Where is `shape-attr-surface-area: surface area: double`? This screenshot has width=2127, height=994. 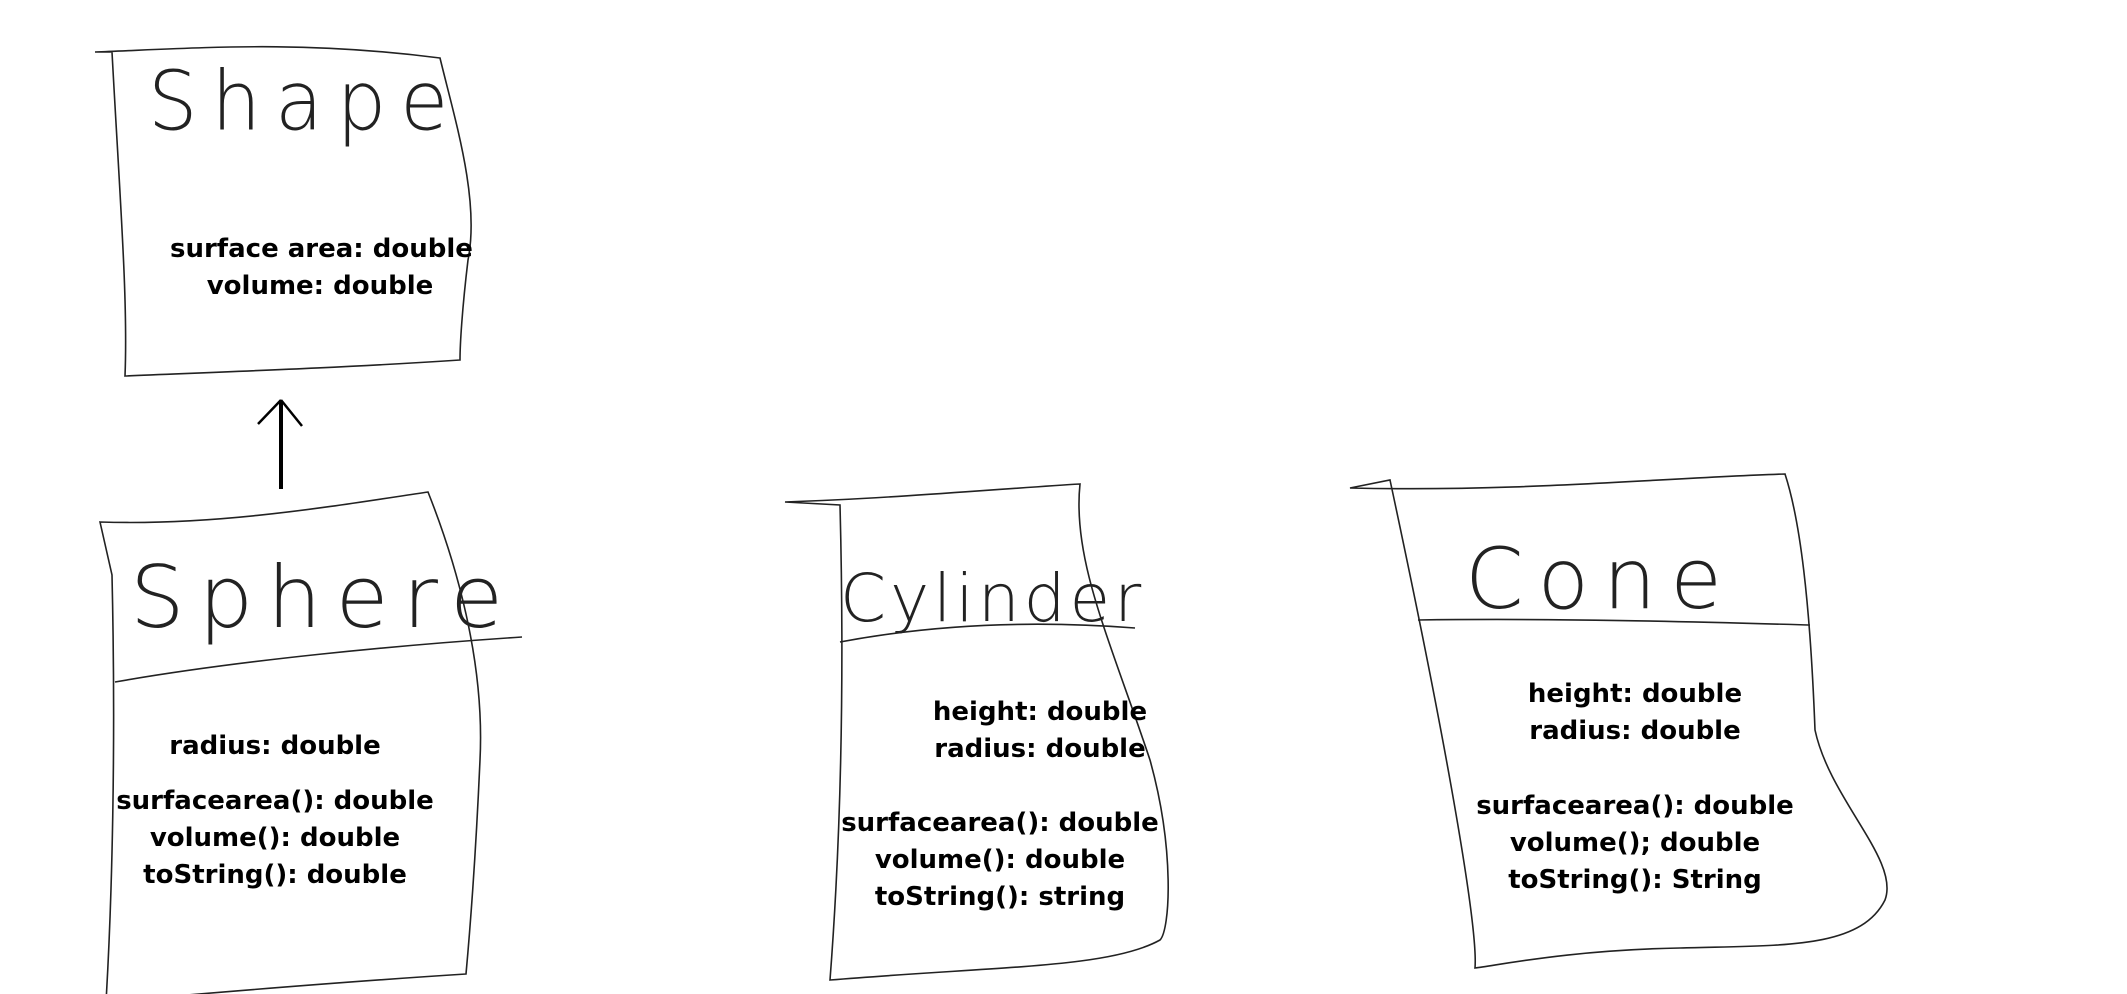
shape-attr-surface-area: surface area: double is located at coordinates (321, 249).